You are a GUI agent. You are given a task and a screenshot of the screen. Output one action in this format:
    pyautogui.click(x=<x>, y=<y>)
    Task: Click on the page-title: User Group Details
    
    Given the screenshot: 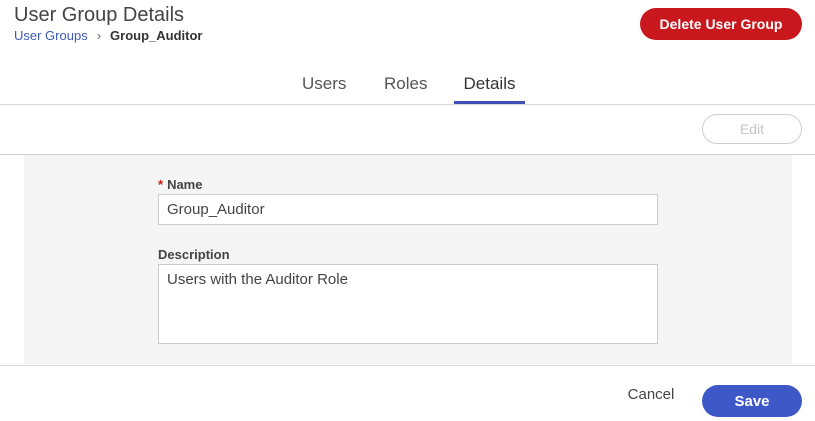 What is the action you would take?
    pyautogui.click(x=99, y=15)
    